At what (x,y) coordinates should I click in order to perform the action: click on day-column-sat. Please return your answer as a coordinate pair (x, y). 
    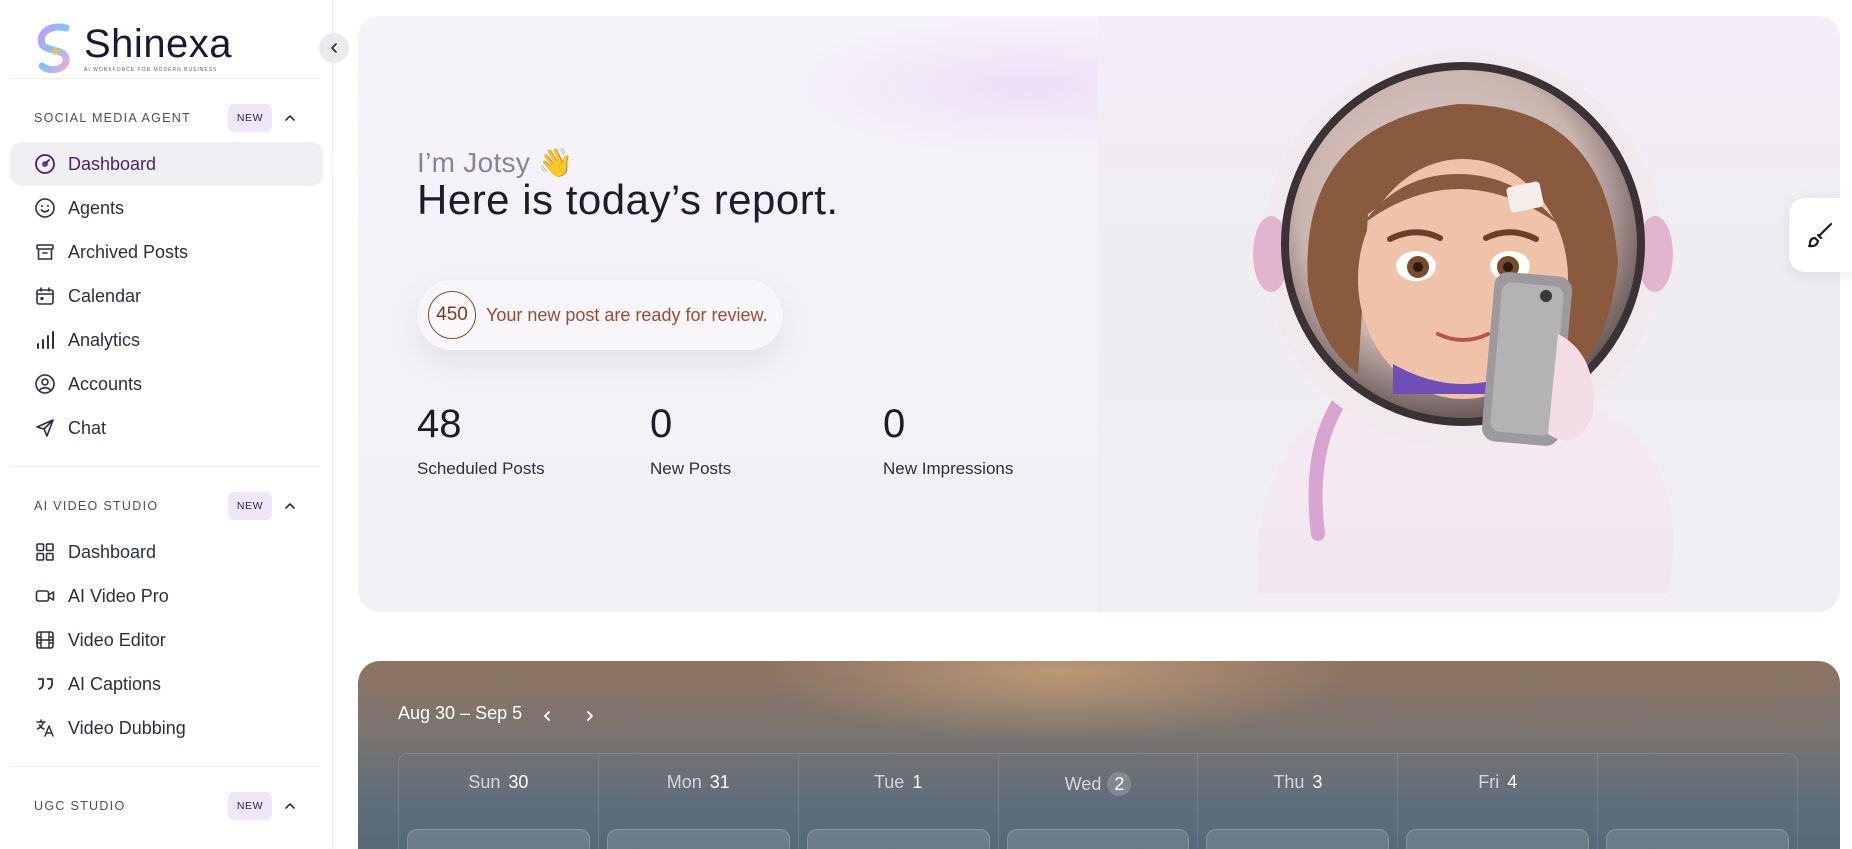
    Looking at the image, I should click on (1697, 801).